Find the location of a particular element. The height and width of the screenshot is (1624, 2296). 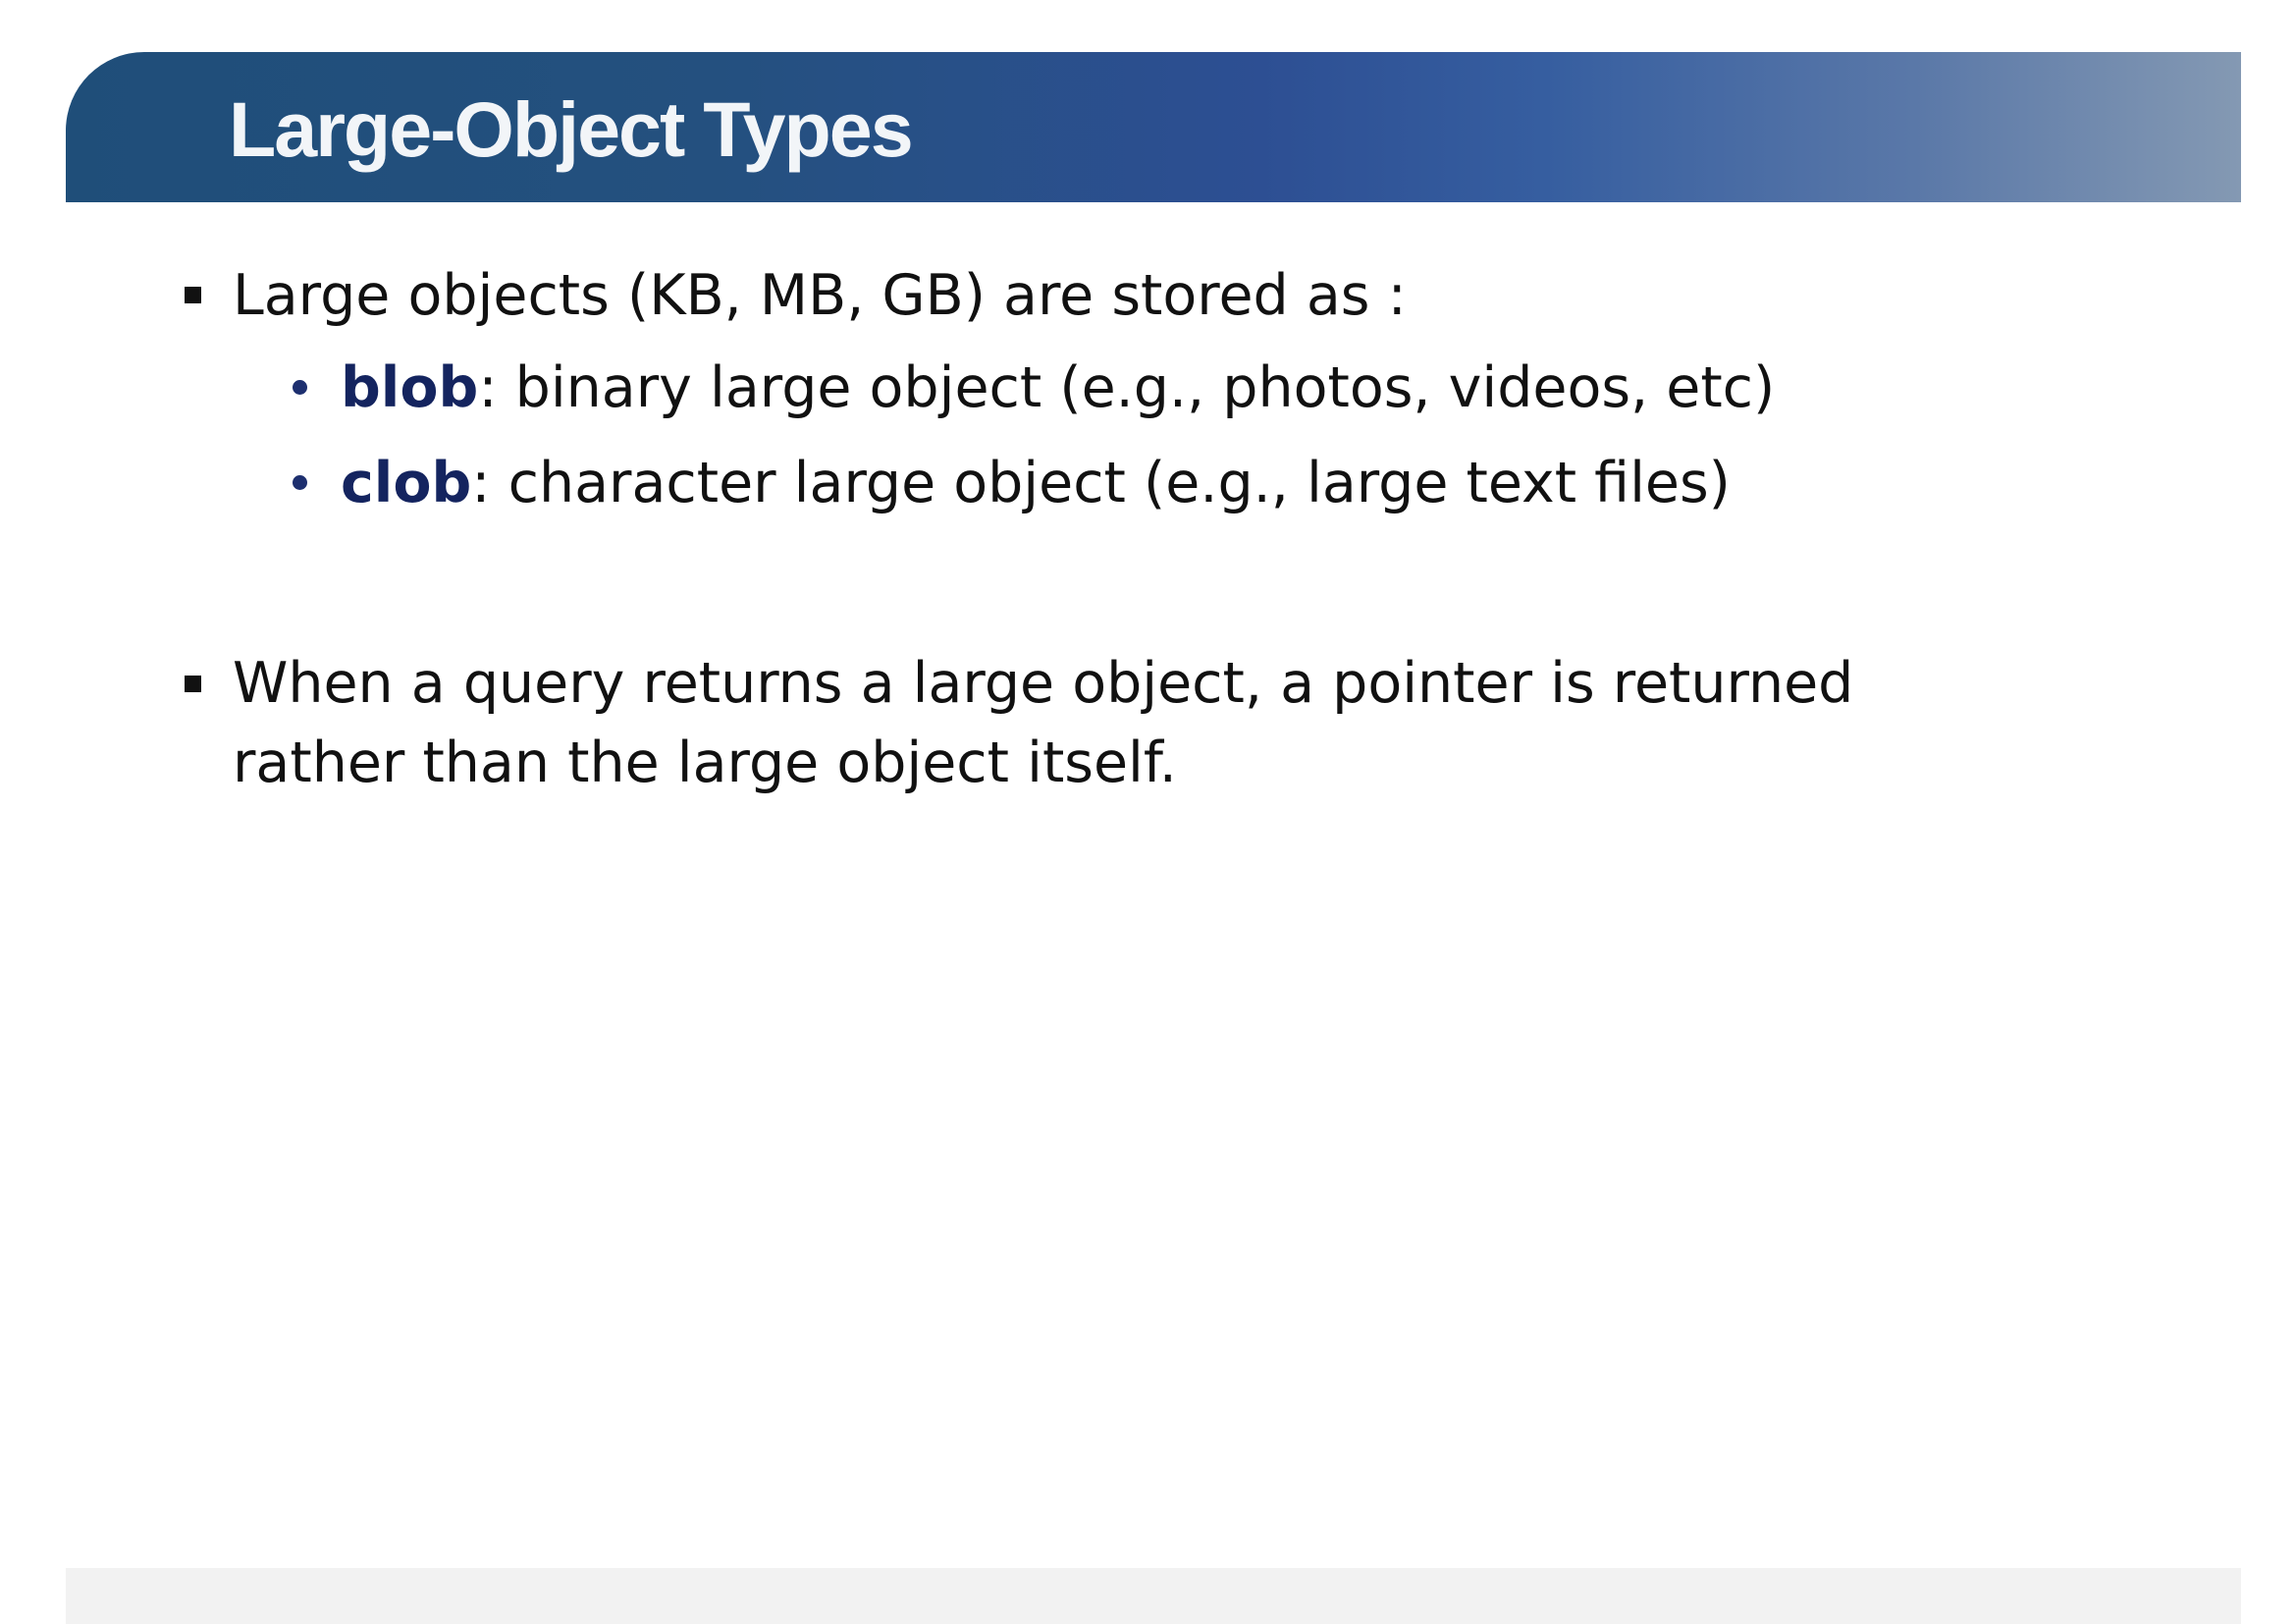

term-blob: blob is located at coordinates (410, 387).